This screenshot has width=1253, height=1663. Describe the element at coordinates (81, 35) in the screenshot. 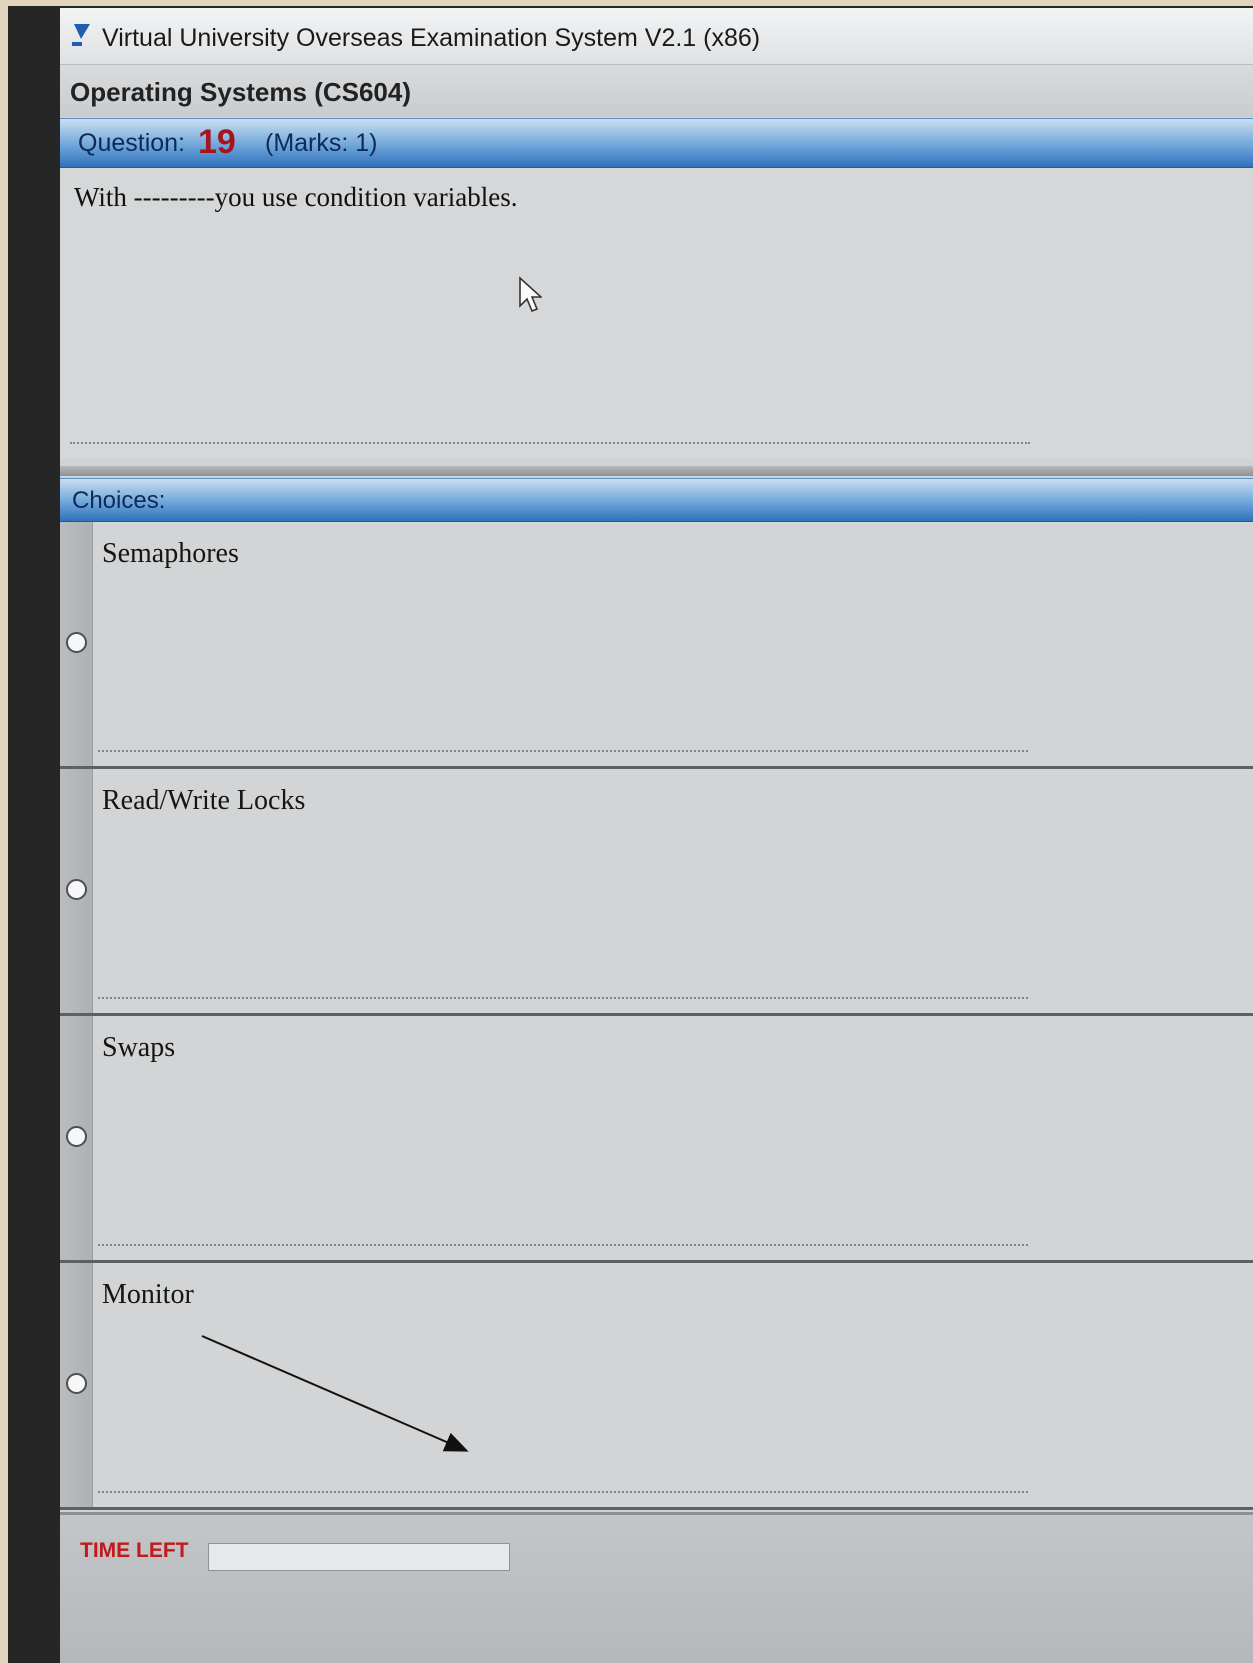

I see `app-logo-icon` at that location.